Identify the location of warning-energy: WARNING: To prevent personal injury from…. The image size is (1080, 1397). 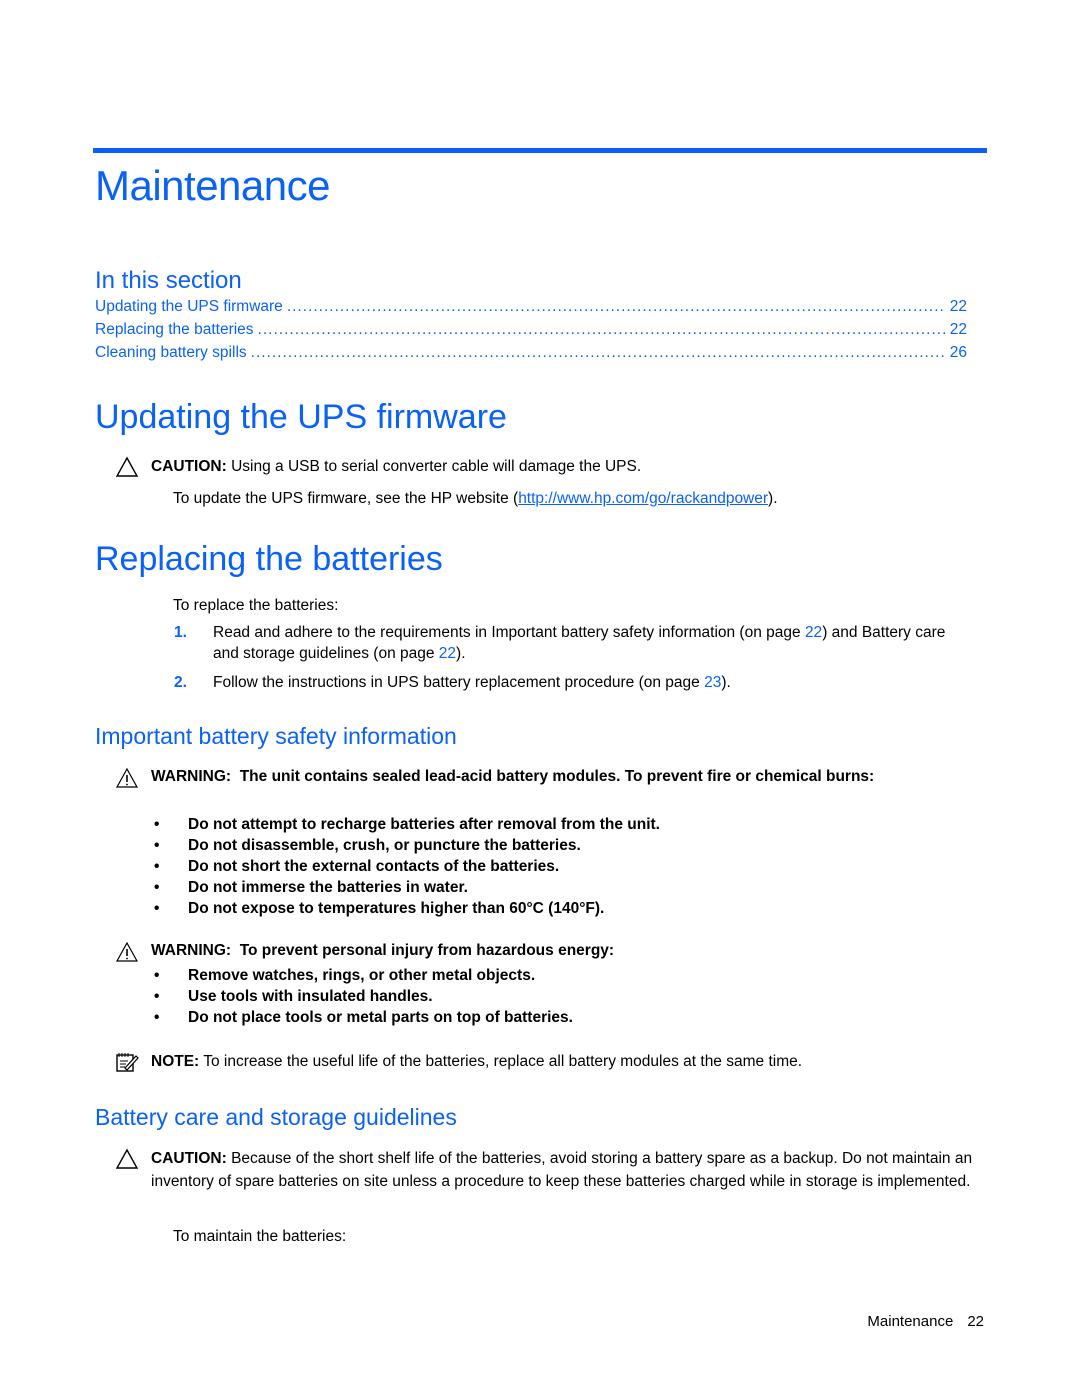
(550, 951).